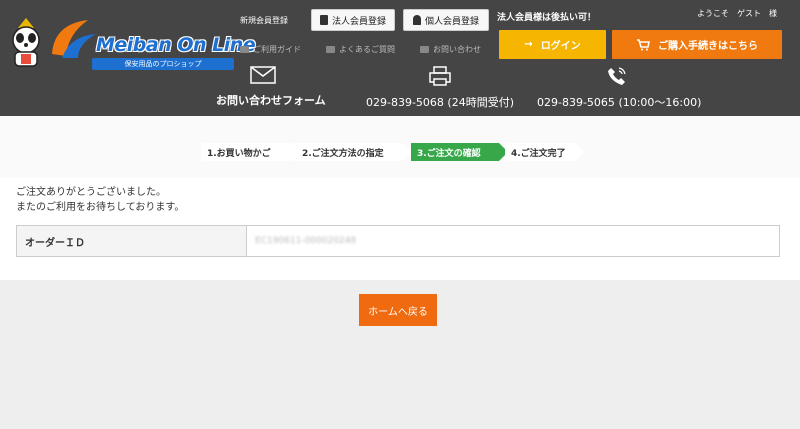 The height and width of the screenshot is (429, 800). What do you see at coordinates (244, 49) in the screenshot?
I see `guide-icon` at bounding box center [244, 49].